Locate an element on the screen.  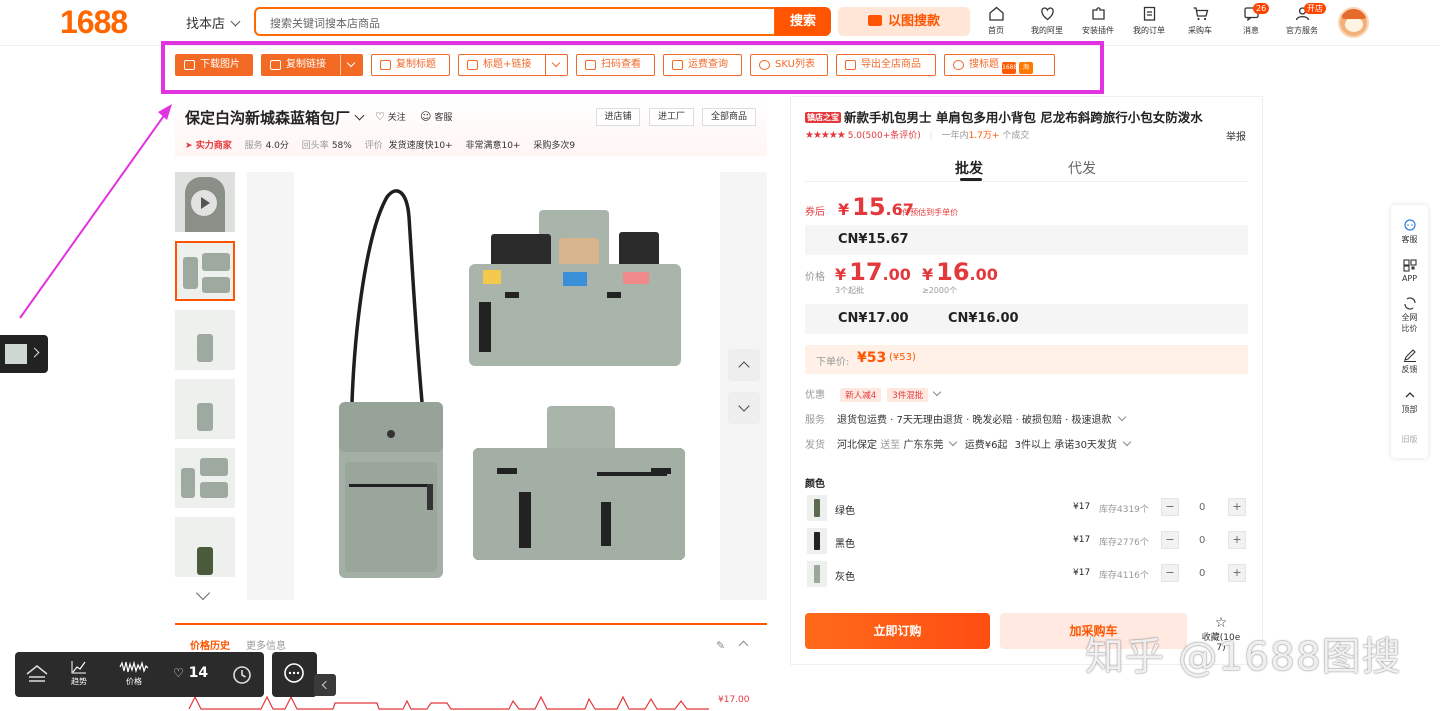
price-button: 价格 is located at coordinates (134, 673).